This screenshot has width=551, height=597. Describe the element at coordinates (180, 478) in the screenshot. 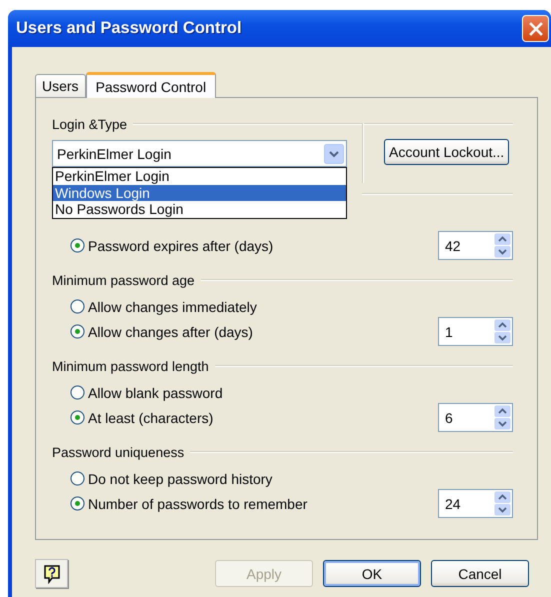

I see `radio-label: Do not keep password history` at that location.